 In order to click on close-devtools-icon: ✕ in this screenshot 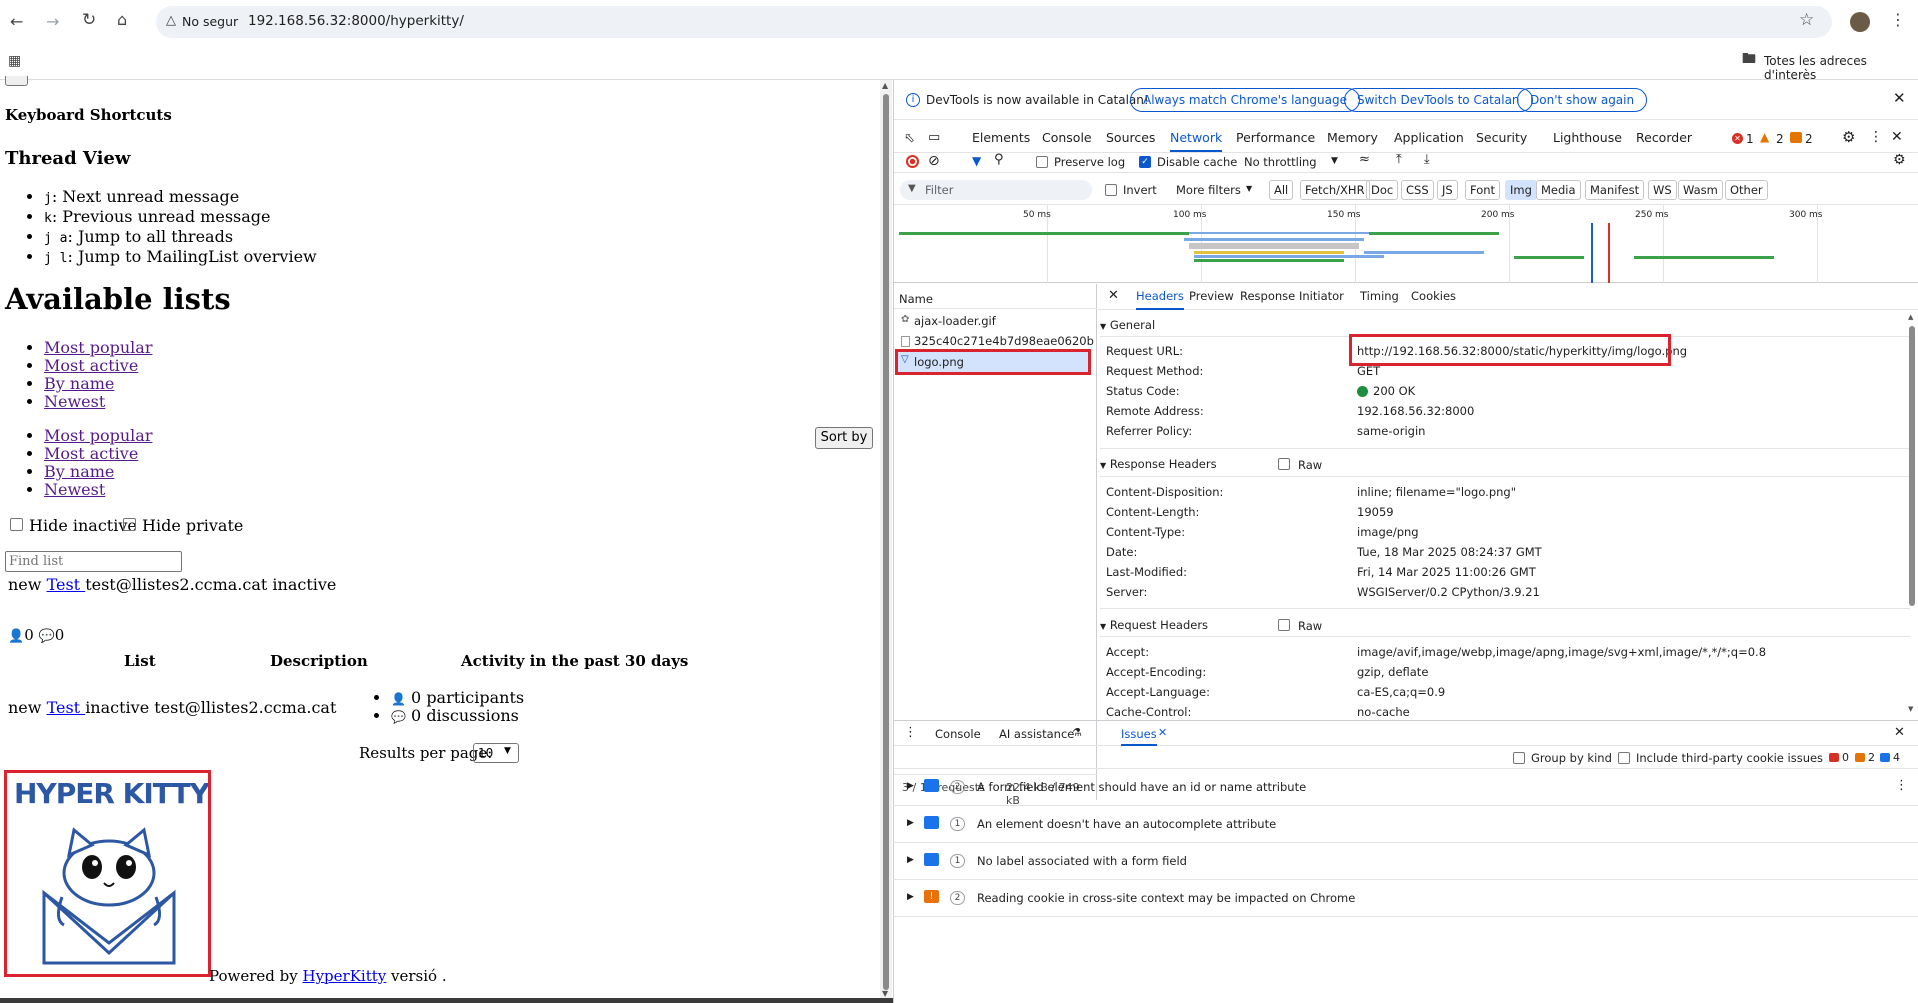, I will do `click(1897, 137)`.